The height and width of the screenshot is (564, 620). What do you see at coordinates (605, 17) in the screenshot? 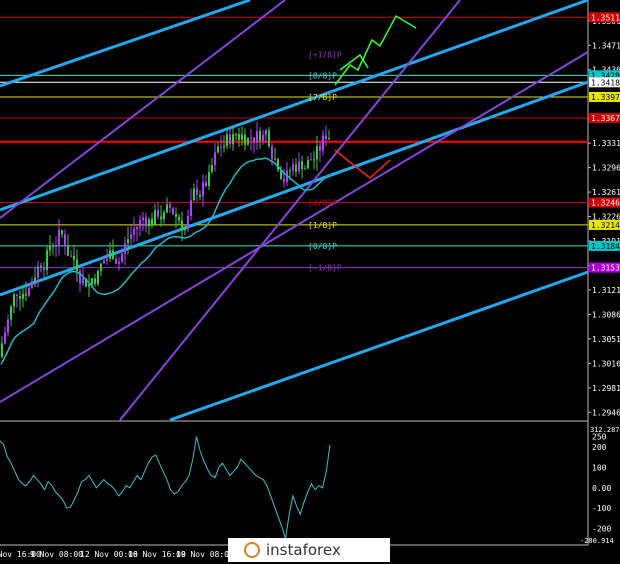
I see `price-tag-text: 1.3511` at bounding box center [605, 17].